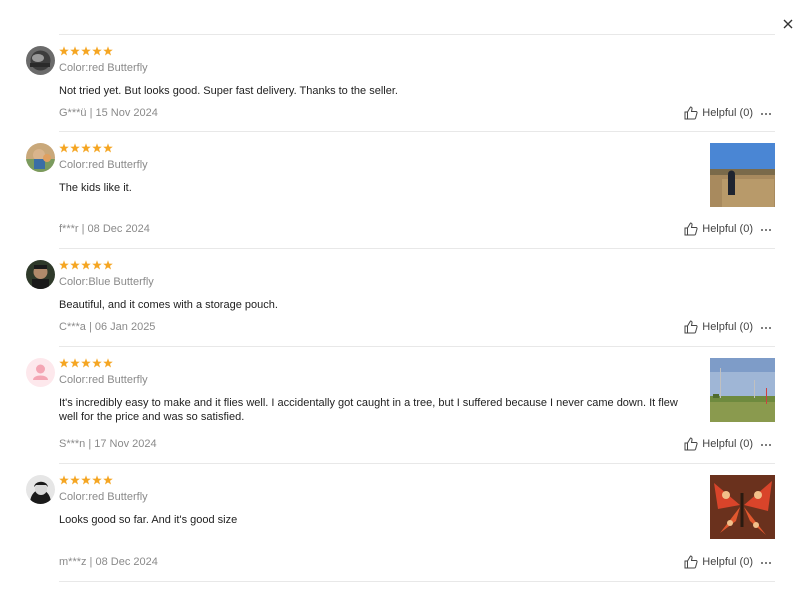 The image size is (800, 600). I want to click on review-meta: f***r | 08 Dec 2024, so click(104, 229).